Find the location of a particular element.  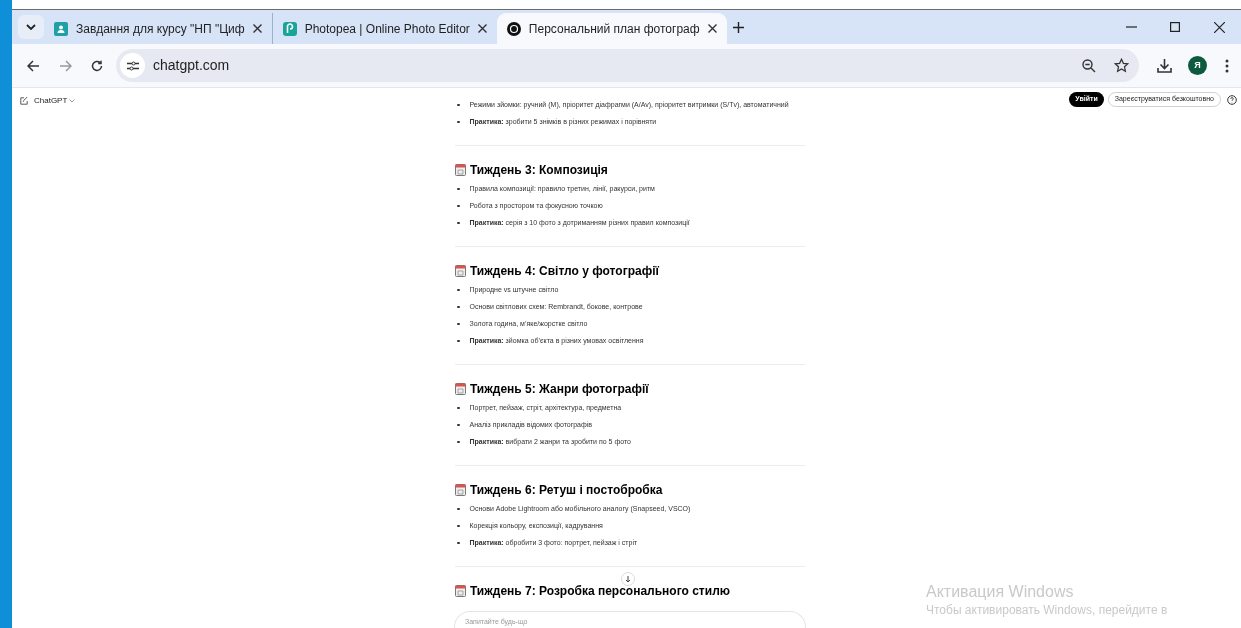

week-heading: Тиждень 3: Композиція is located at coordinates (539, 170).